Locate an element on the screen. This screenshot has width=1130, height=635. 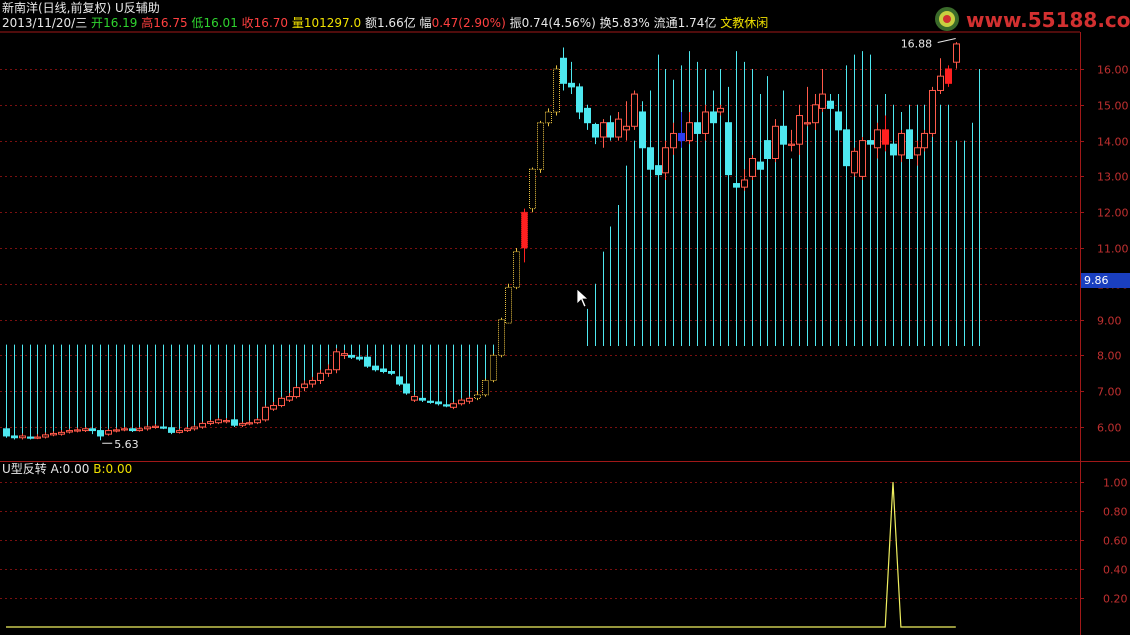
indicator-tick-label: 0.60 is located at coordinates (1115, 541).